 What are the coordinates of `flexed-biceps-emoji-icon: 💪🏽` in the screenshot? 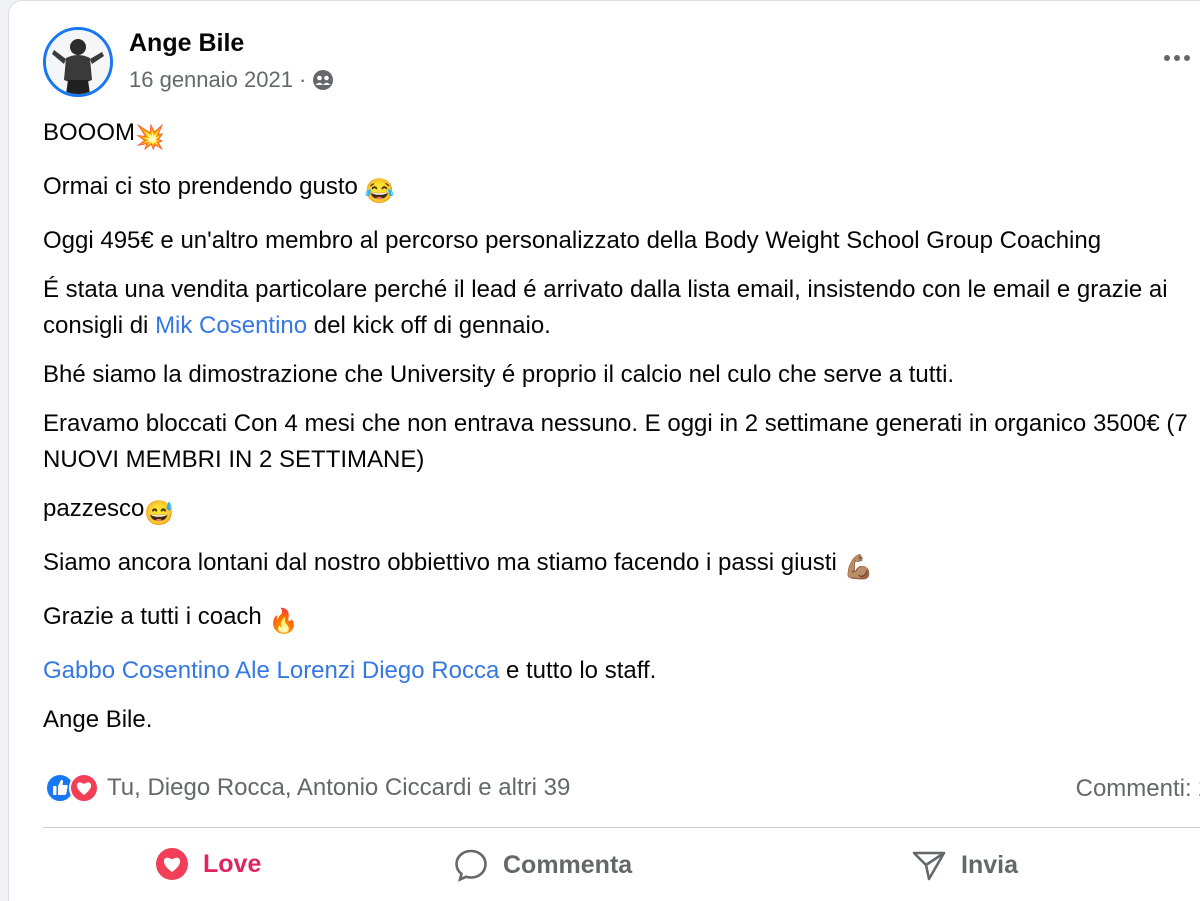 It's located at (858, 567).